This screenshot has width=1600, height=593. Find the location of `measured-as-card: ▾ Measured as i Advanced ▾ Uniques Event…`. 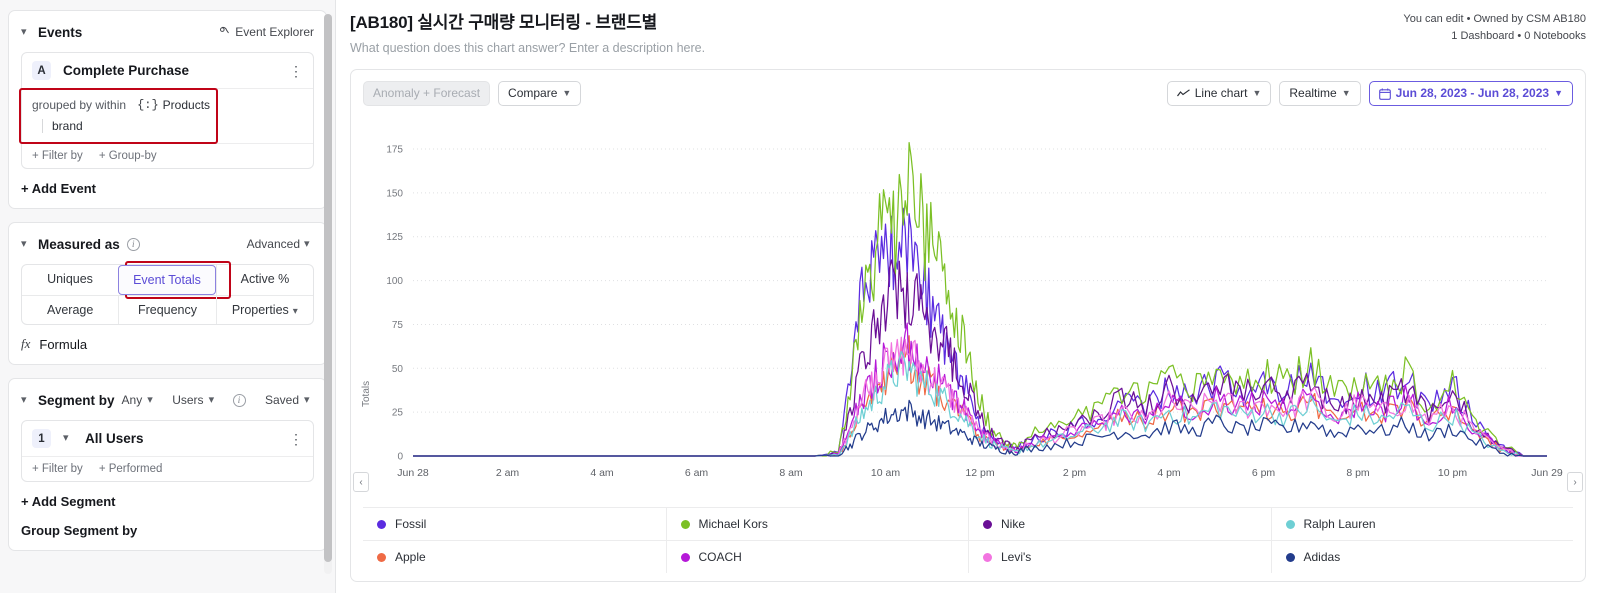

measured-as-card: ▾ Measured as i Advanced ▾ Uniques Event… is located at coordinates (167, 293).